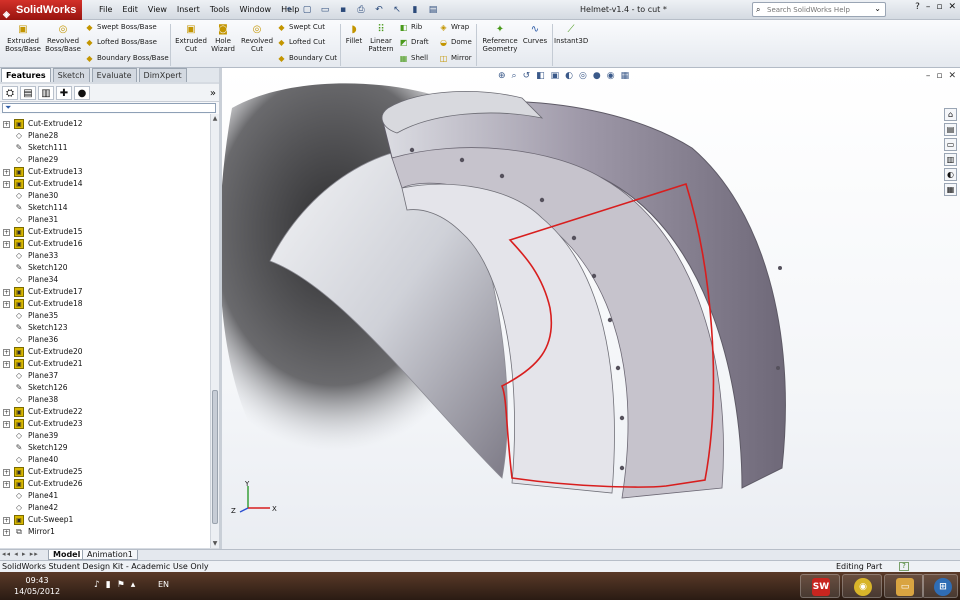 Image resolution: width=960 pixels, height=600 pixels. I want to click on scroll-down-icon: ▼, so click(215, 543).